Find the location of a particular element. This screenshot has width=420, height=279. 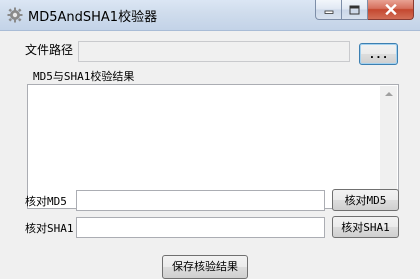

minimize-button is located at coordinates (328, 10).